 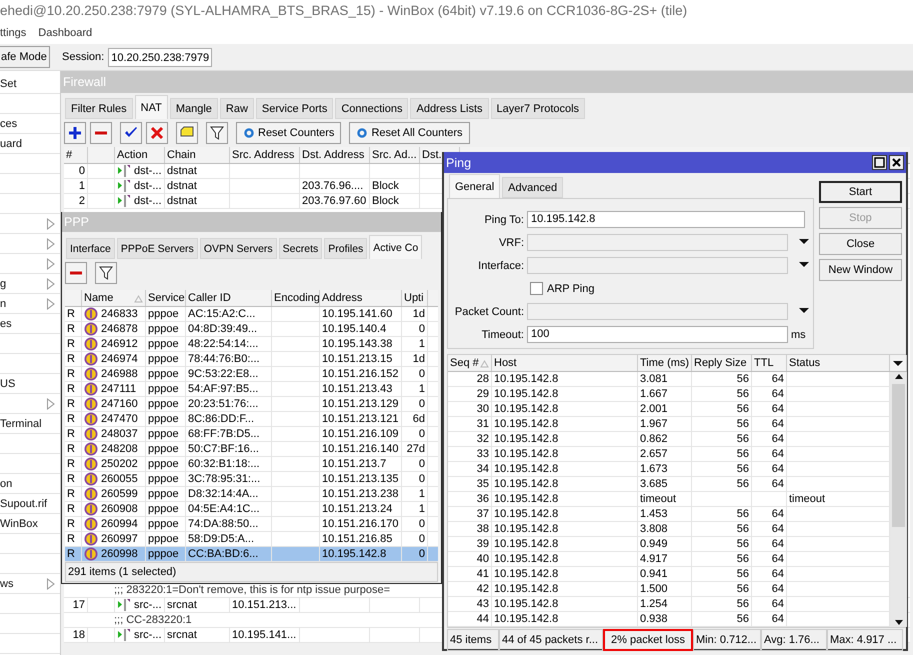 I want to click on sidebar-item: n, so click(x=3, y=304).